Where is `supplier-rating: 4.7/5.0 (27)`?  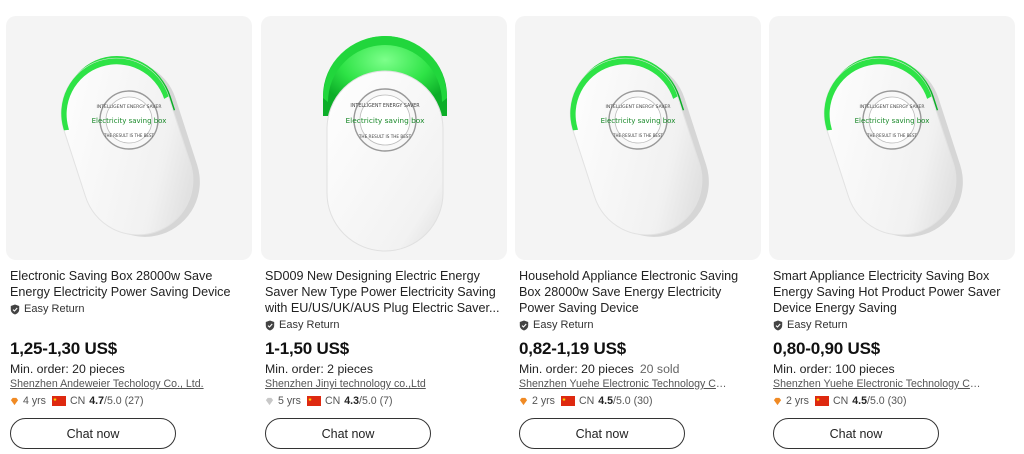
supplier-rating: 4.7/5.0 (27) is located at coordinates (116, 401).